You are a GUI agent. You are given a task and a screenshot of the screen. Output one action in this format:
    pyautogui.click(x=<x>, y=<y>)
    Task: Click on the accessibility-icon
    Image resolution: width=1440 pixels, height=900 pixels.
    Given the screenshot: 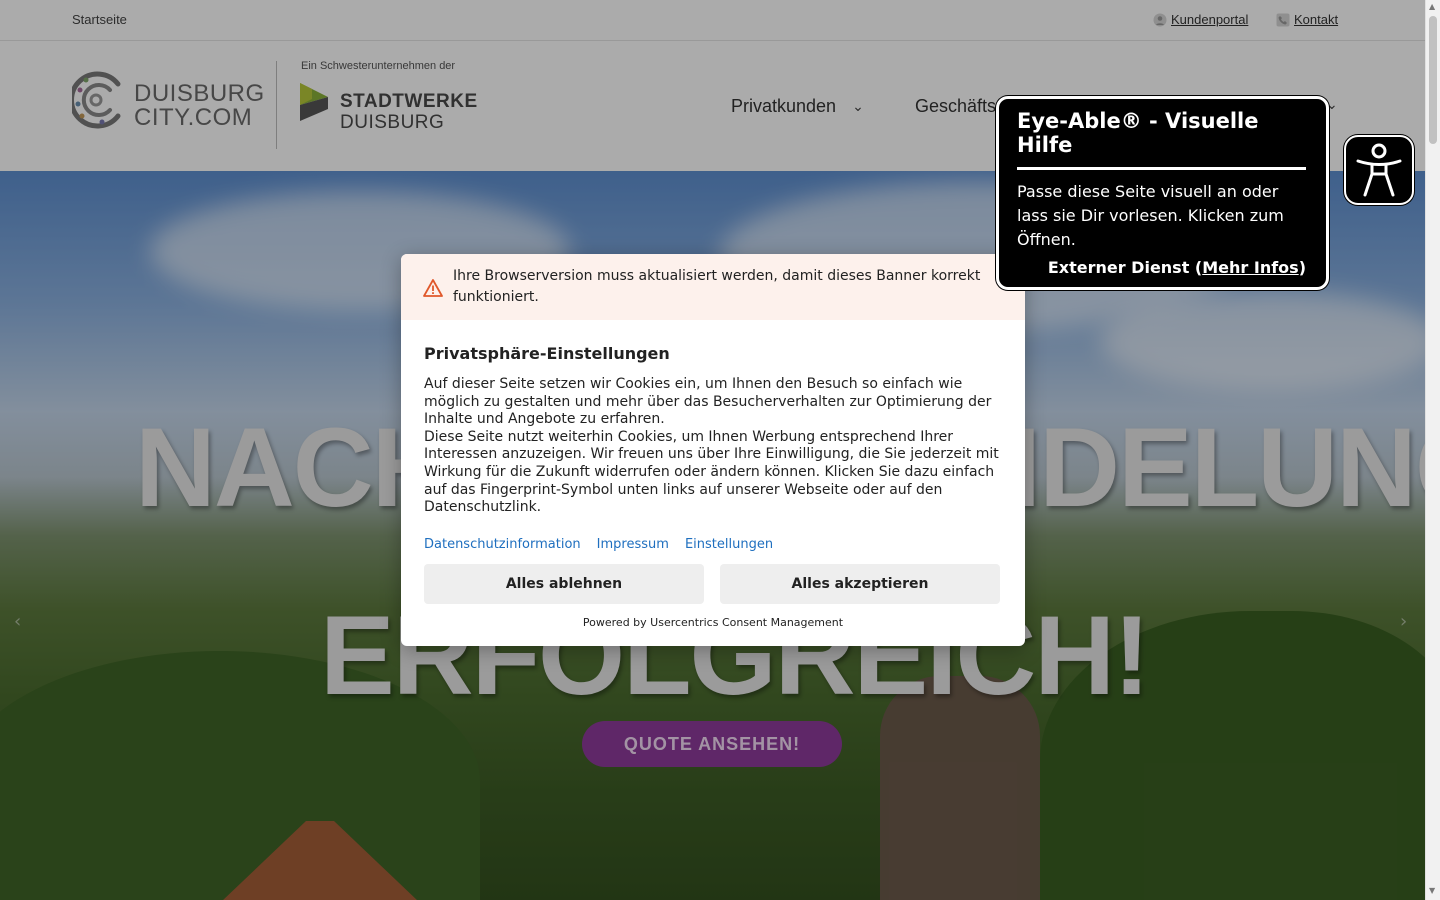 What is the action you would take?
    pyautogui.click(x=1379, y=170)
    